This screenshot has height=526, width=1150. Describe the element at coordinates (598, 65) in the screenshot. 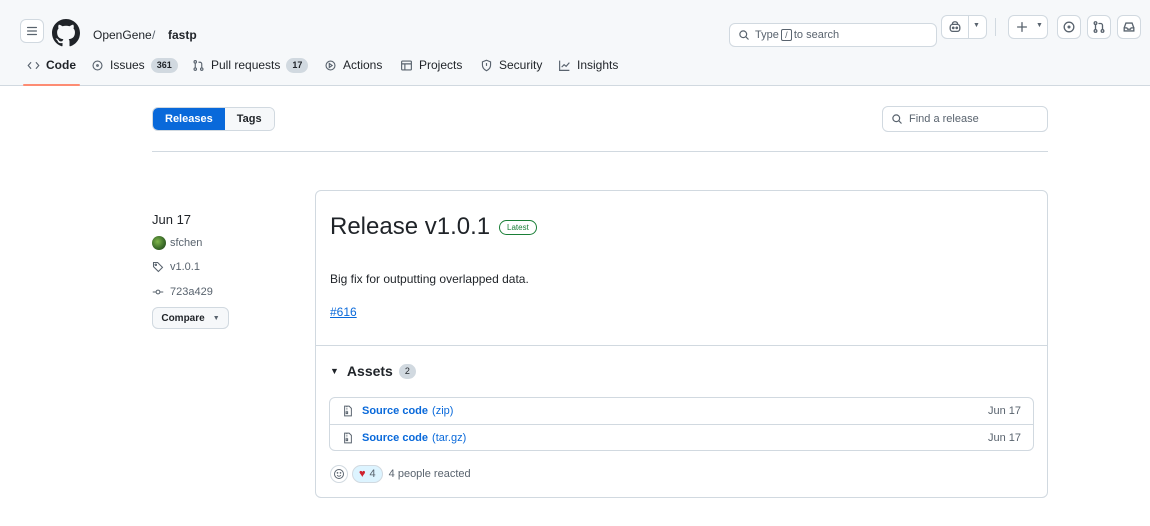

I see `tab-insights-label: Insights` at that location.